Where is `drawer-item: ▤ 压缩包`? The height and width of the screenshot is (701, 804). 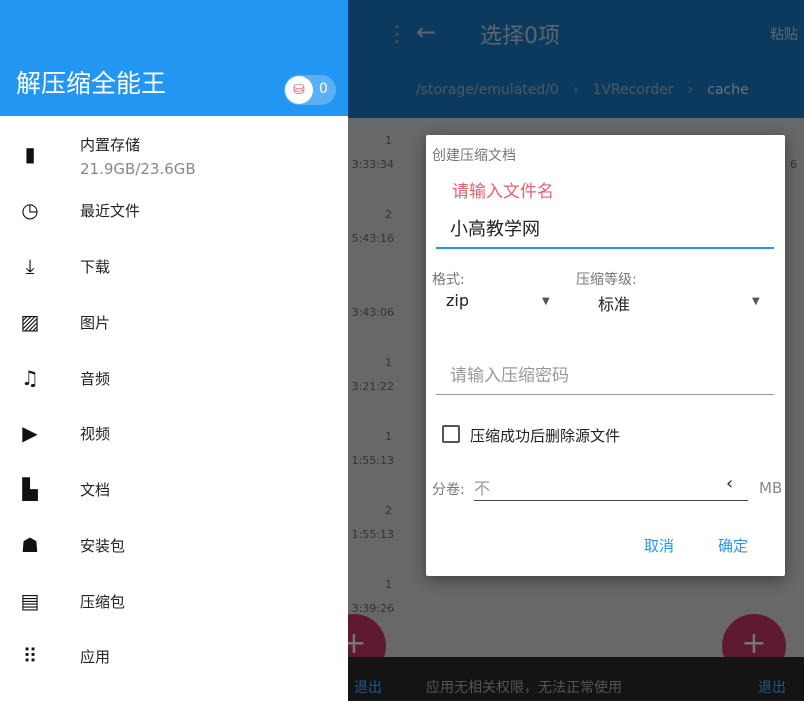
drawer-item: ▤ 压缩包 is located at coordinates (174, 601).